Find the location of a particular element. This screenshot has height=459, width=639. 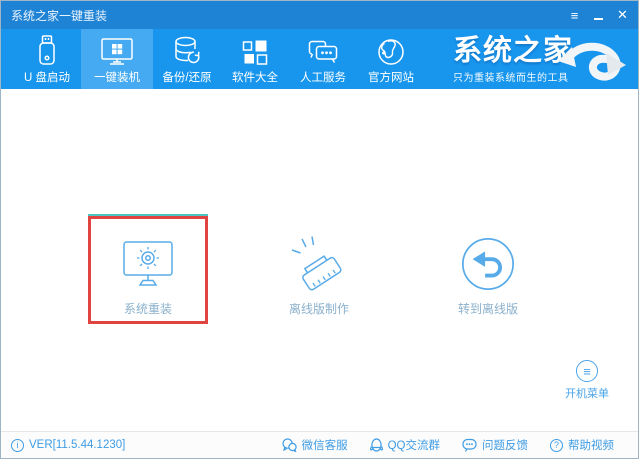

link-label: 微信客服 is located at coordinates (324, 446).